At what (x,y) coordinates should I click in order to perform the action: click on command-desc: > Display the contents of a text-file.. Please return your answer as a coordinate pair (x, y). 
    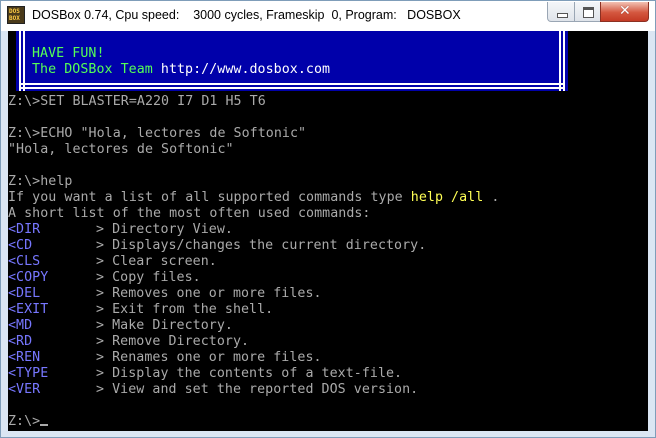
    Looking at the image, I should click on (249, 373).